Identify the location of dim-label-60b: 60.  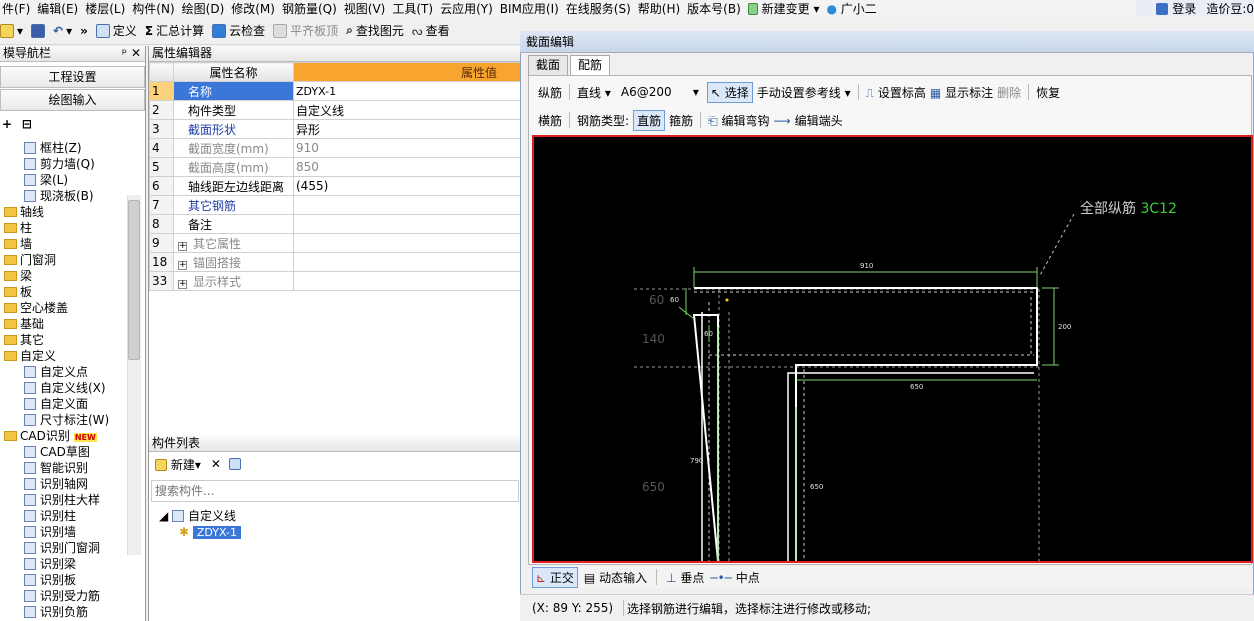
(708, 334).